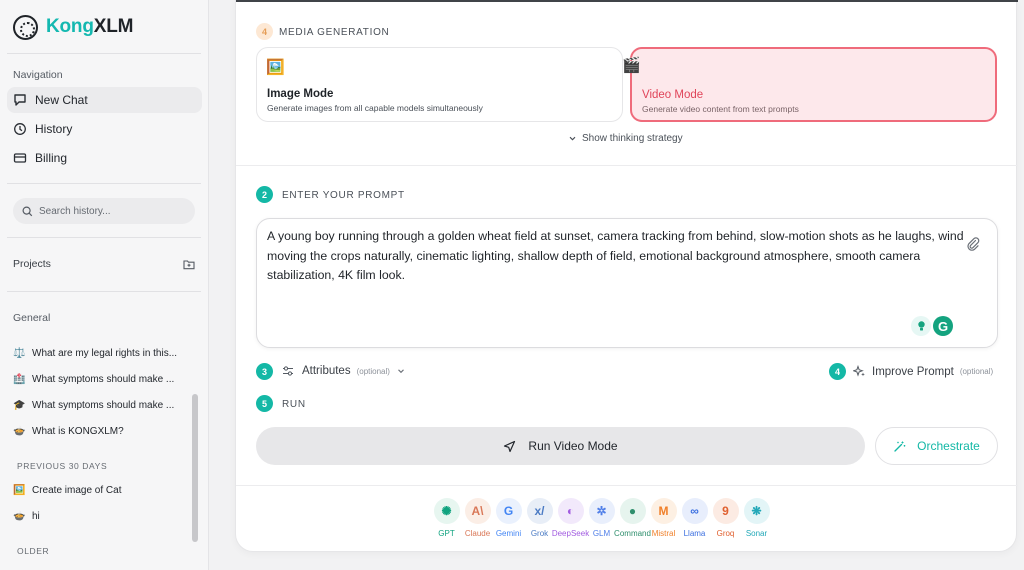 This screenshot has width=1024, height=570. I want to click on bowl-icon: 🍲, so click(19, 516).